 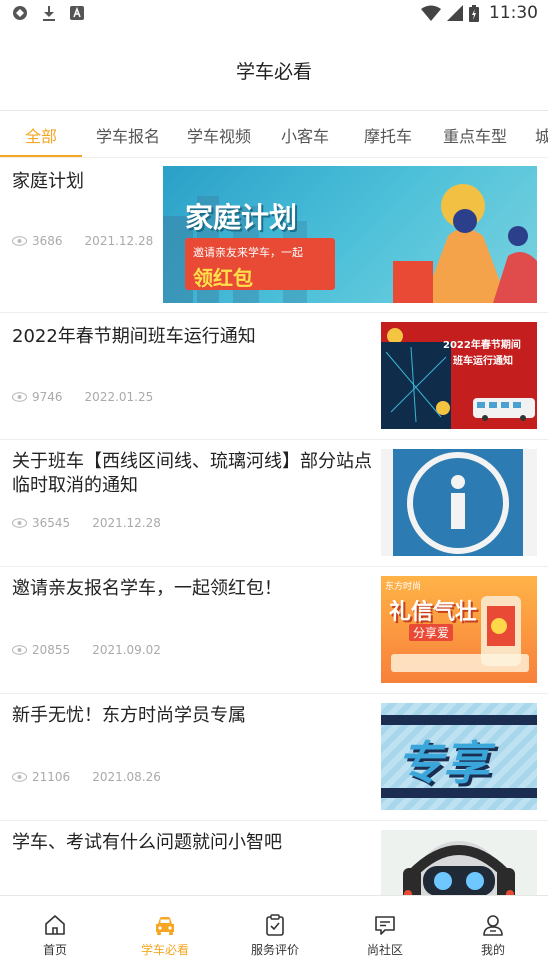 What do you see at coordinates (51, 650) in the screenshot?
I see `view-count: 20855` at bounding box center [51, 650].